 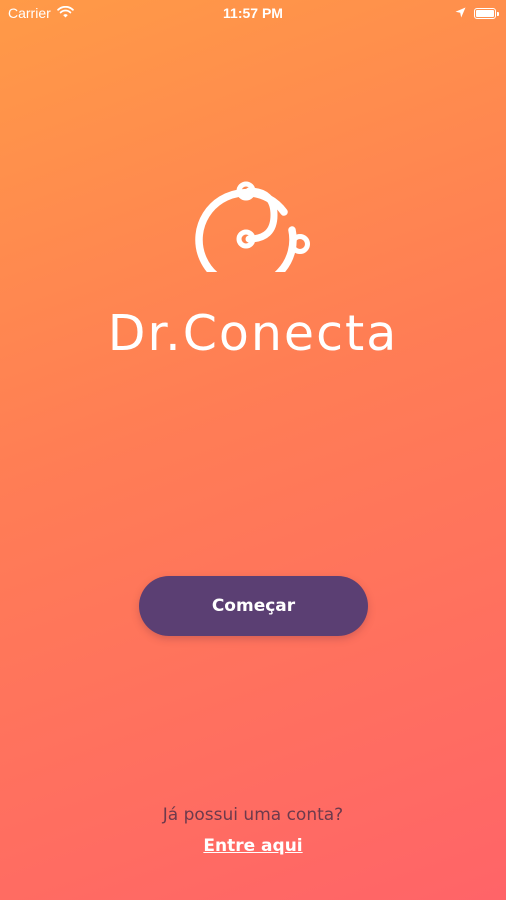 What do you see at coordinates (460, 13) in the screenshot?
I see `location-arrow-icon` at bounding box center [460, 13].